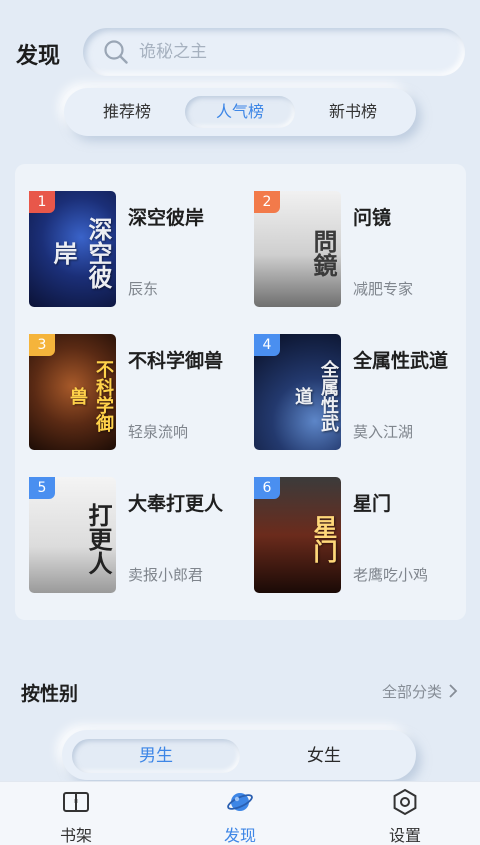  I want to click on cover-title: 全属性武道, so click(315, 396).